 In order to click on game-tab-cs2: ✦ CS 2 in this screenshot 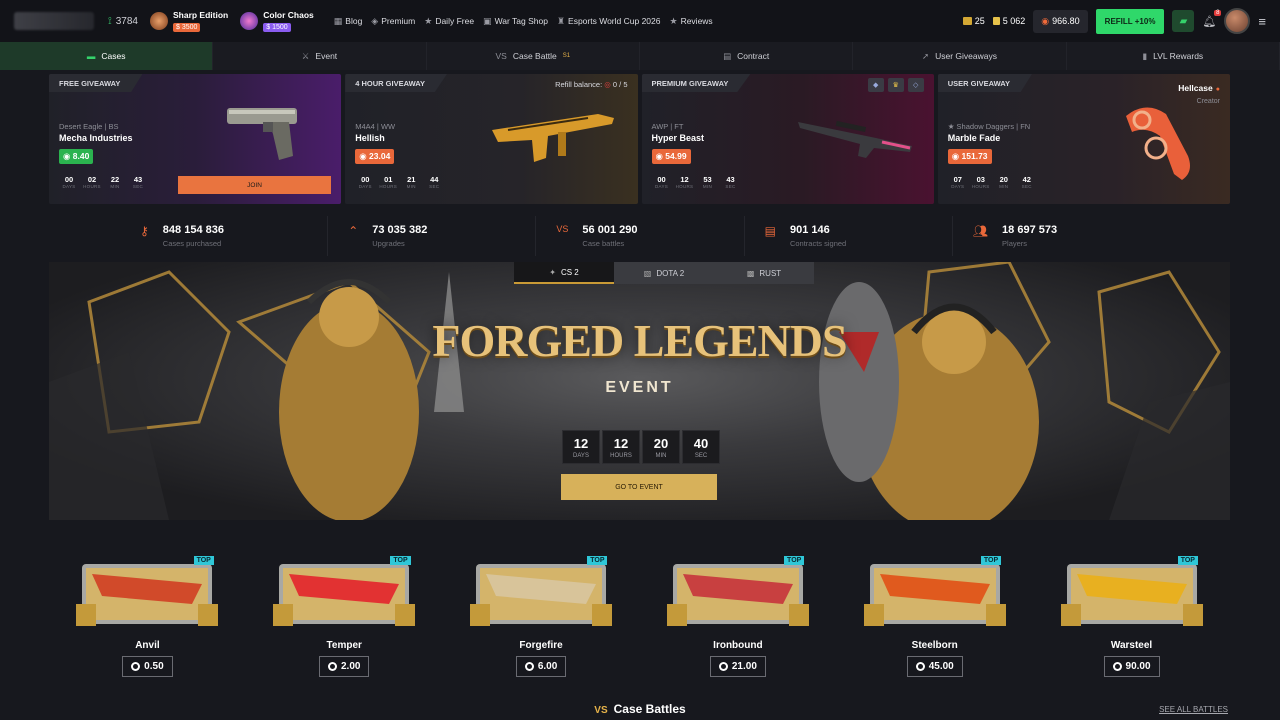, I will do `click(564, 273)`.